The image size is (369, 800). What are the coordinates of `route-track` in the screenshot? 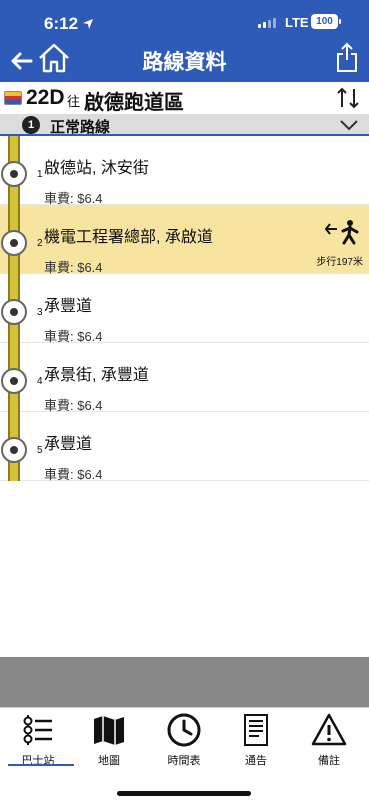 It's located at (14, 308).